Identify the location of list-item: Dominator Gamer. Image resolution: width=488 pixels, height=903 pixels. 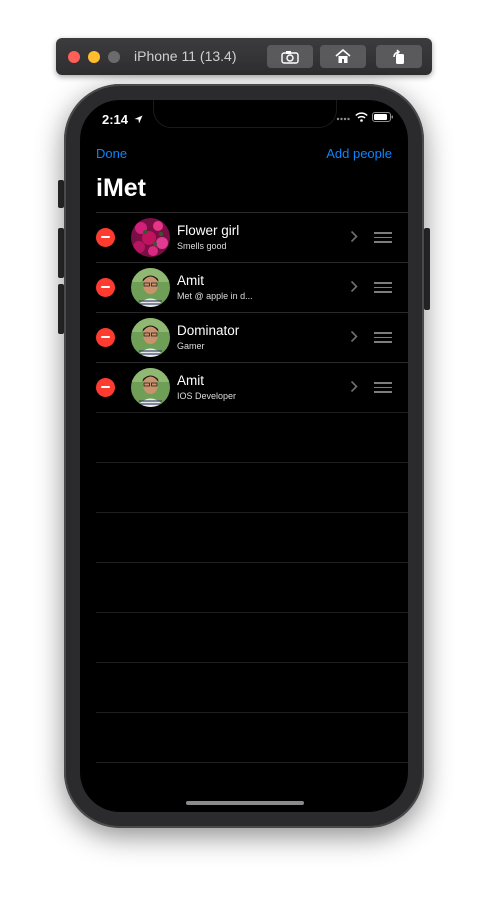
(252, 337).